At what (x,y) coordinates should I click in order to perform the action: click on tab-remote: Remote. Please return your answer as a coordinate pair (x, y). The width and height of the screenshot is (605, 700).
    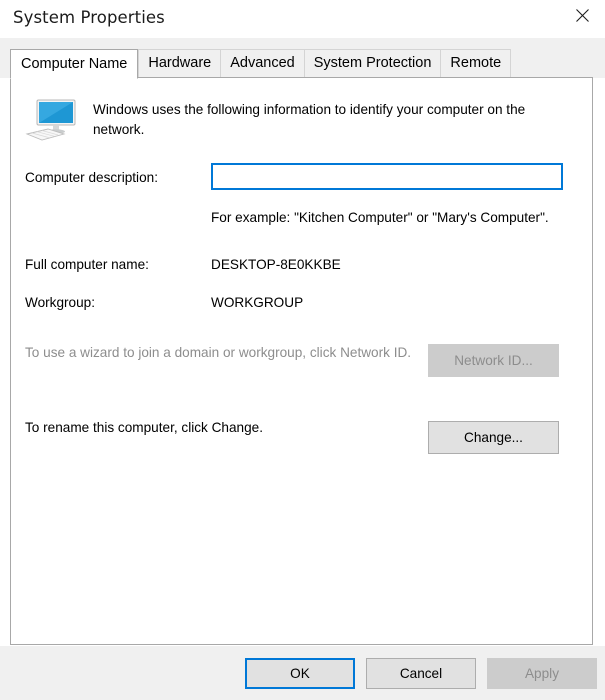
    Looking at the image, I should click on (476, 63).